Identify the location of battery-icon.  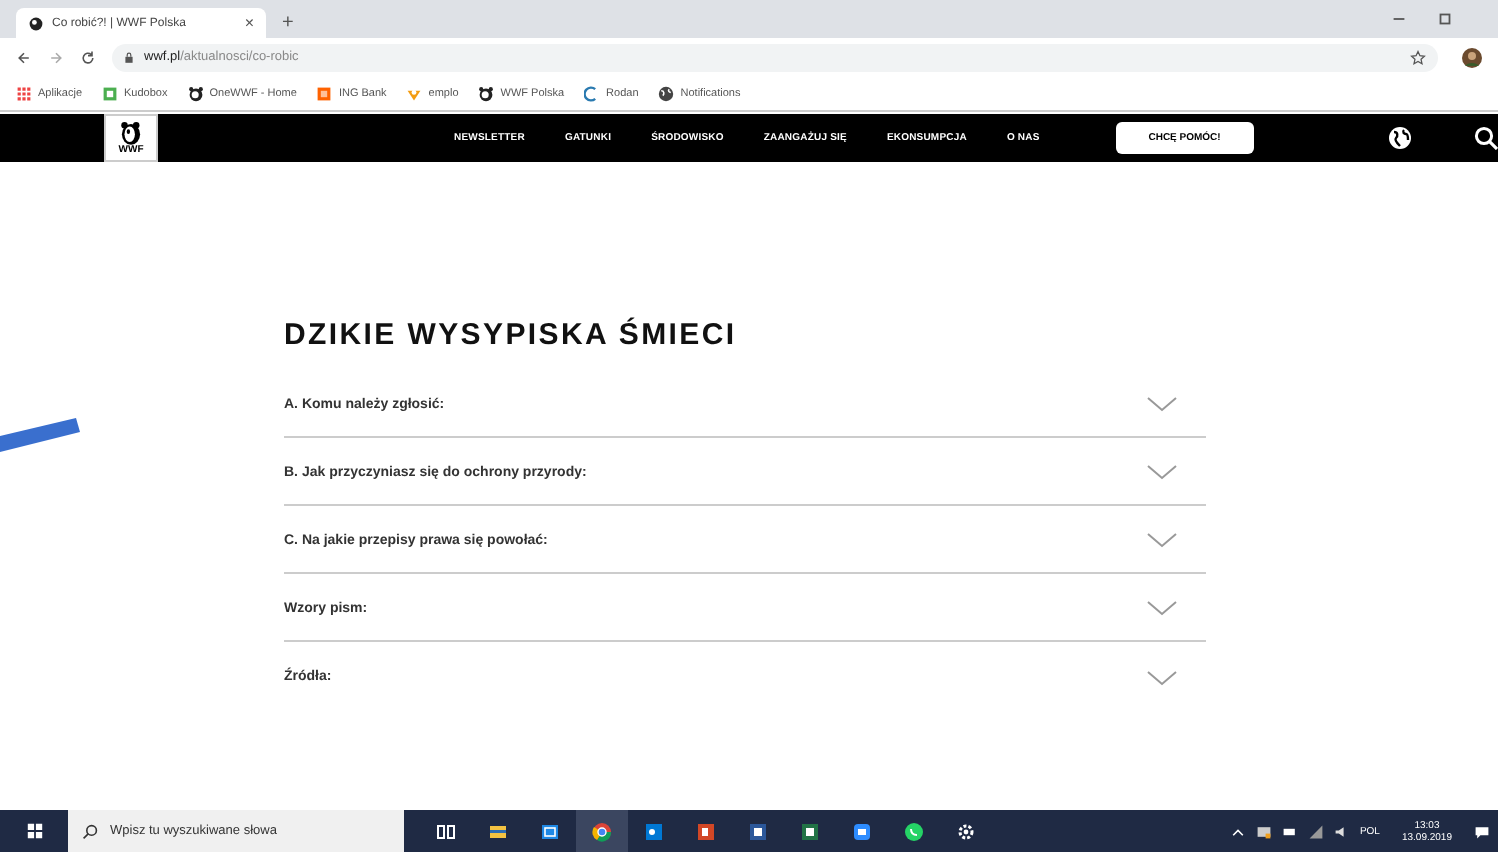
(1289, 831).